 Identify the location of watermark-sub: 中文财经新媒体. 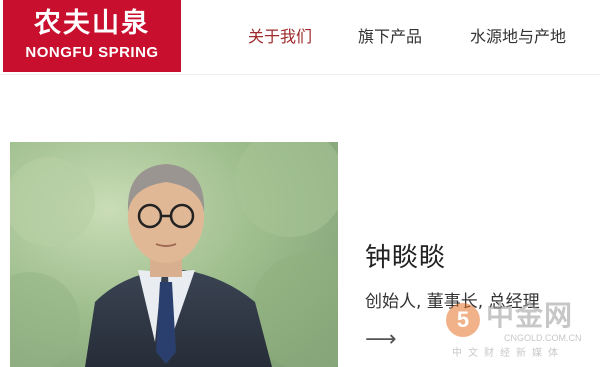
(508, 353).